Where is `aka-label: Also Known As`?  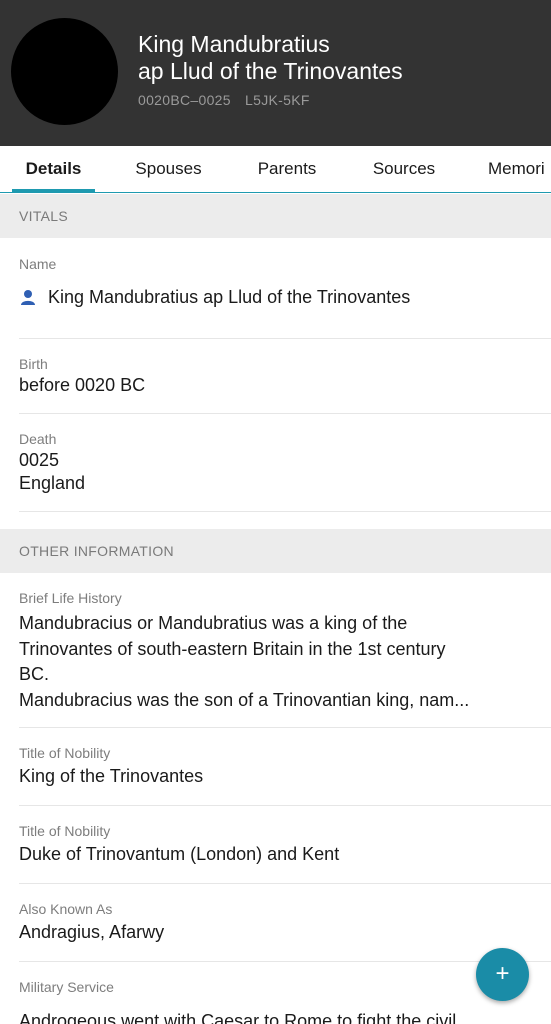 aka-label: Also Known As is located at coordinates (66, 909).